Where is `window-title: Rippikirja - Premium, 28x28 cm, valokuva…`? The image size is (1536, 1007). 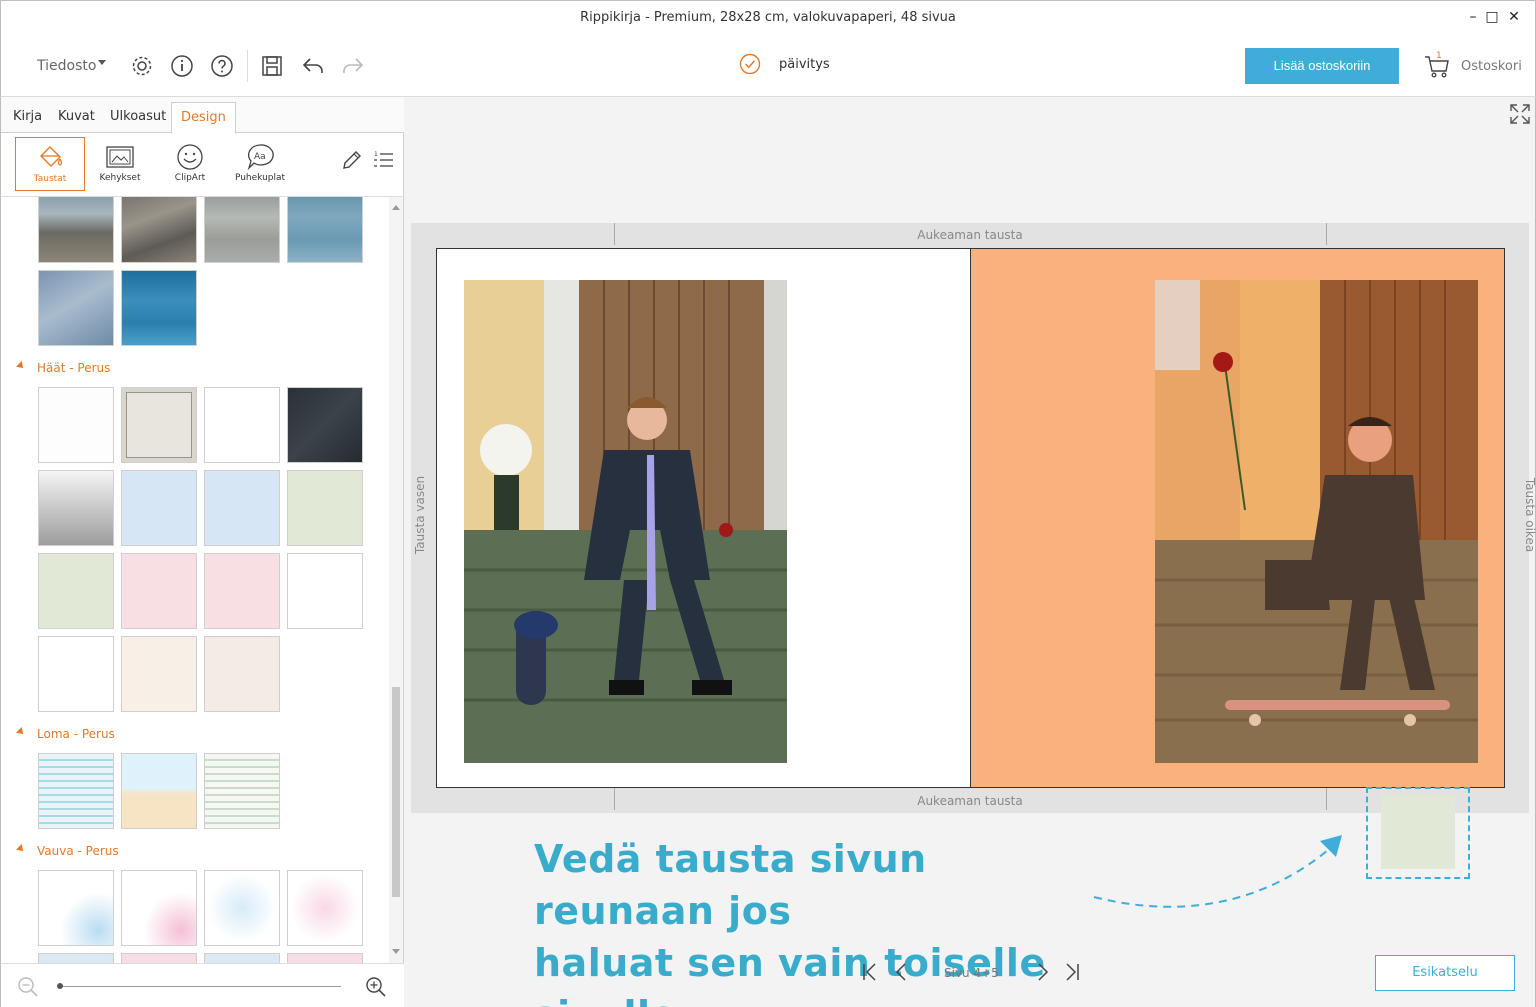 window-title: Rippikirja - Premium, 28x28 cm, valokuva… is located at coordinates (768, 17).